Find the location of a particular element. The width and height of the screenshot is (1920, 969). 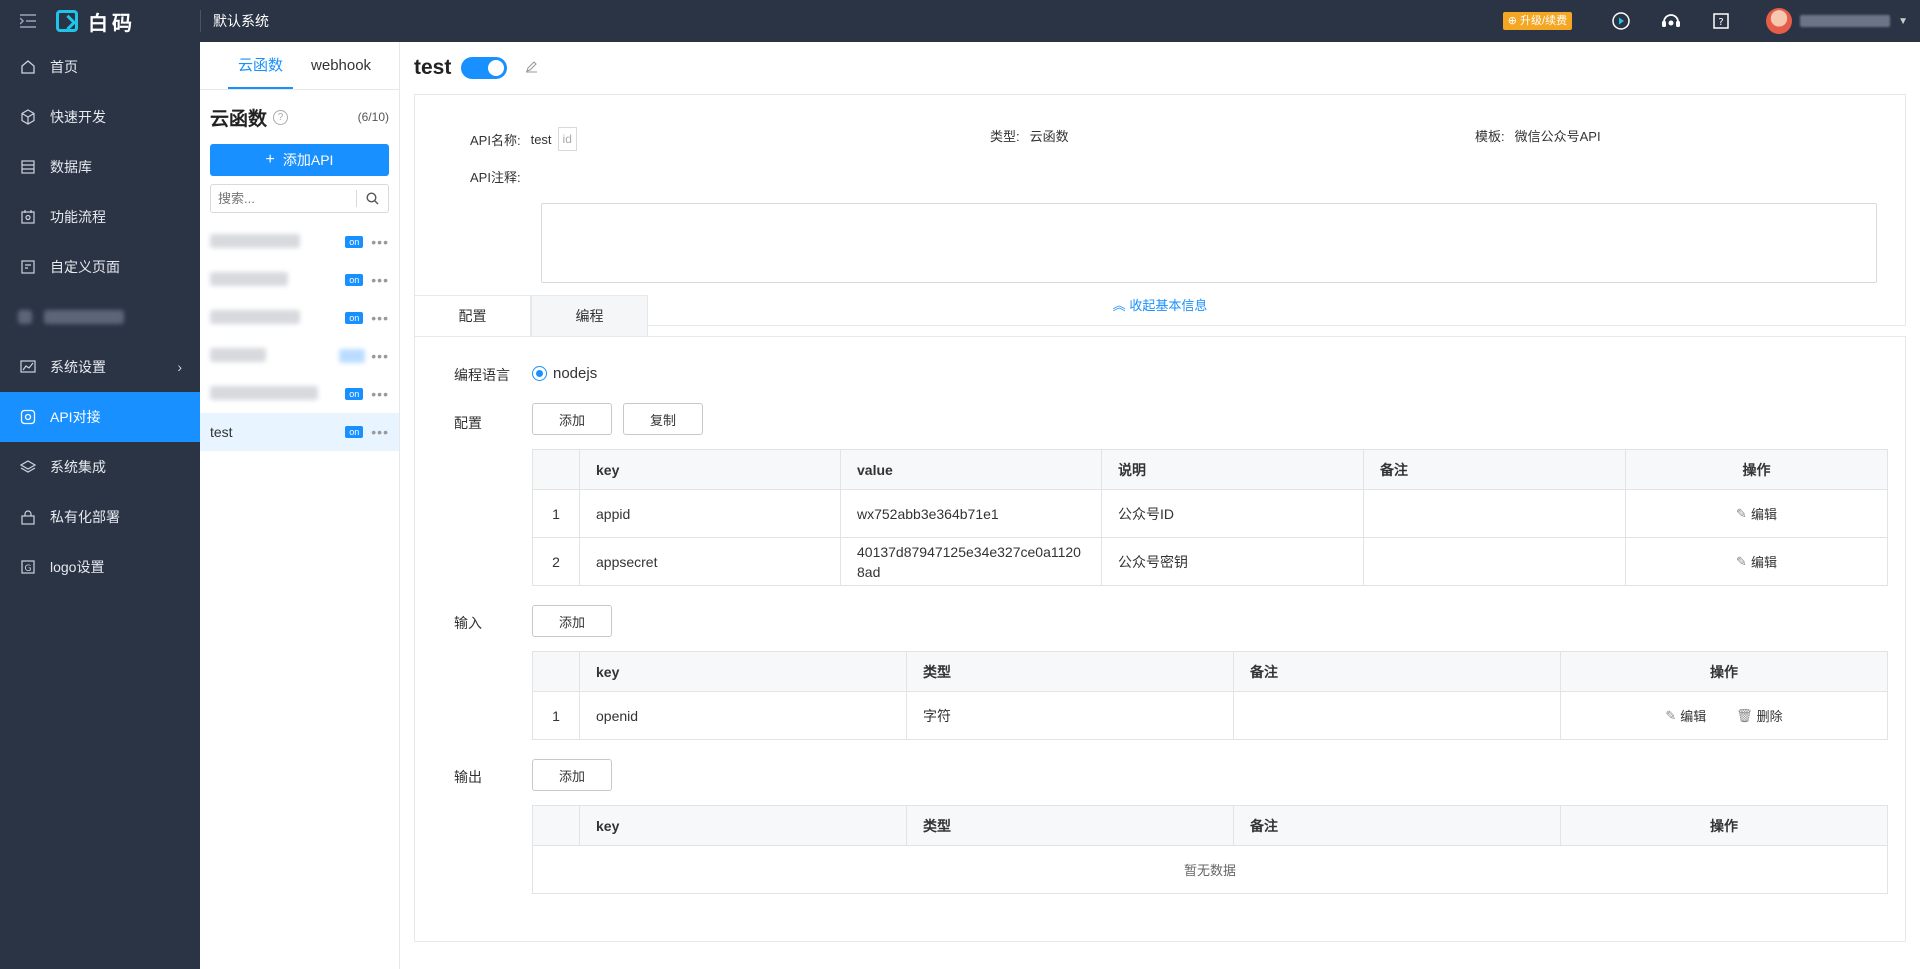

lang-value: nodejs is located at coordinates (575, 373).